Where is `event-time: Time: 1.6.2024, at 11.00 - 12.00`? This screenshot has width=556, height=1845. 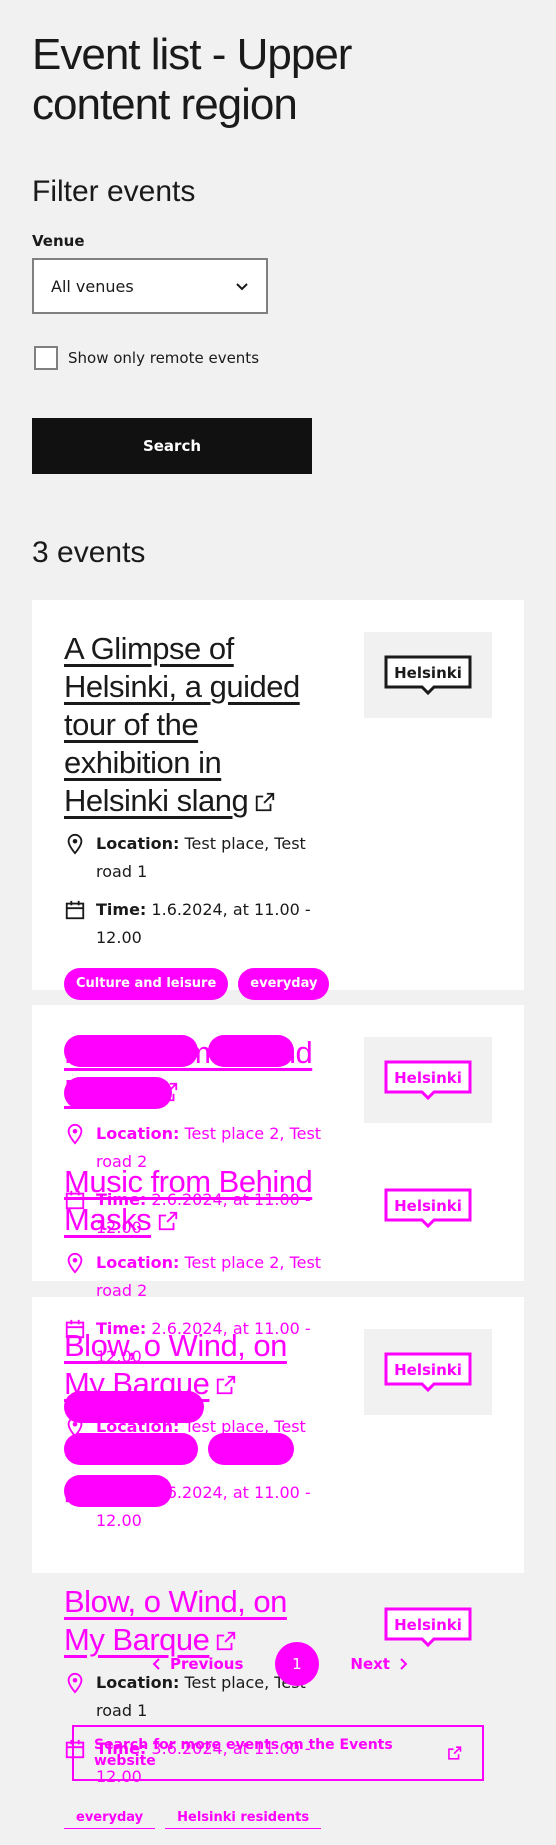 event-time: Time: 1.6.2024, at 11.00 - 12.00 is located at coordinates (204, 924).